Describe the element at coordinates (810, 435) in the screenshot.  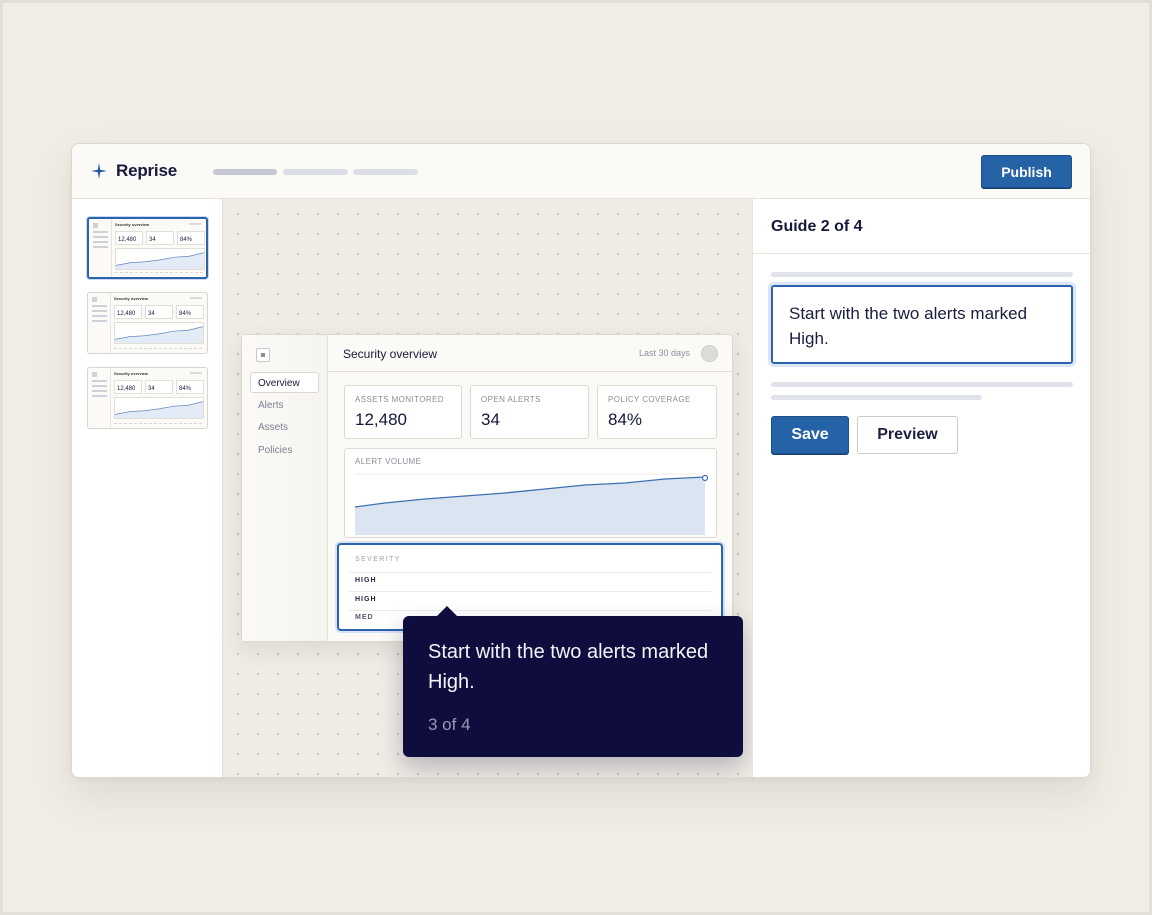
I see `save-button: Save` at that location.